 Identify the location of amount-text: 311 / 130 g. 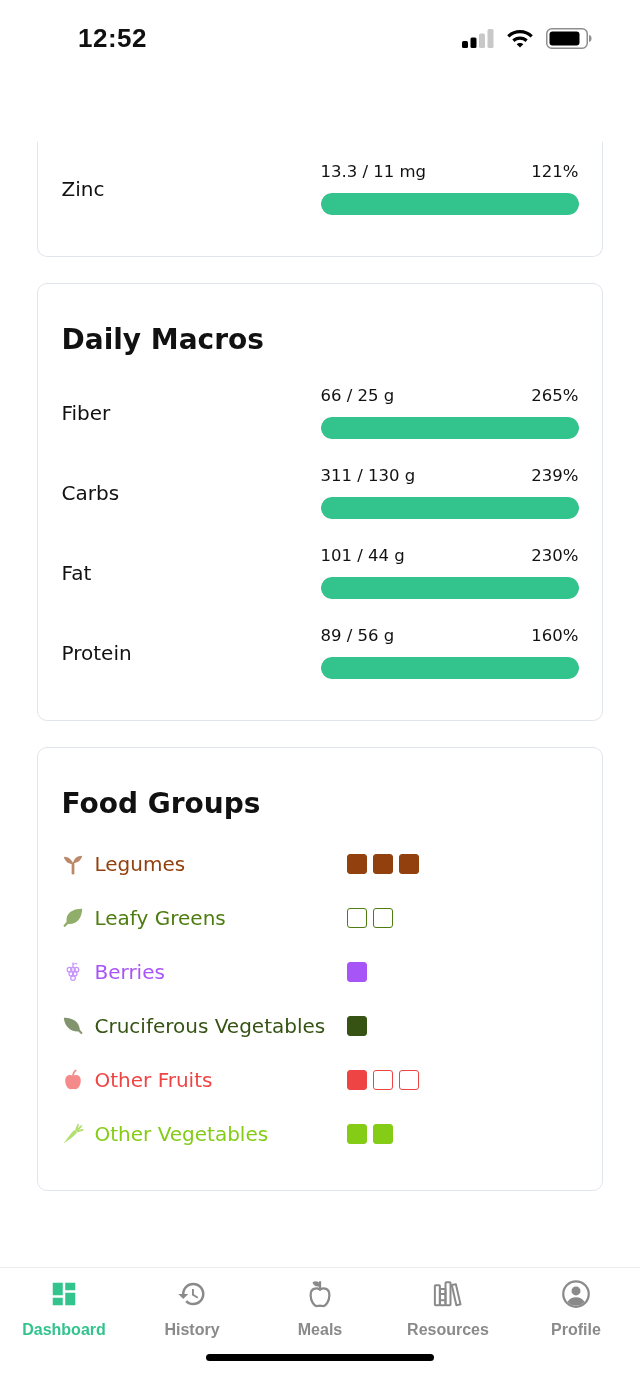
(368, 476).